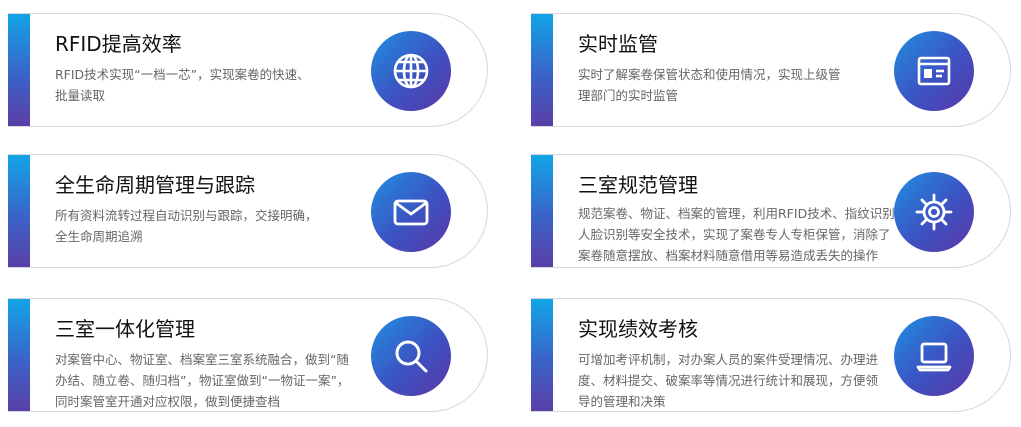  What do you see at coordinates (728, 380) in the screenshot?
I see `card-description-line: 度、材料提交、破案率等情况进行统计和展现，方便领` at bounding box center [728, 380].